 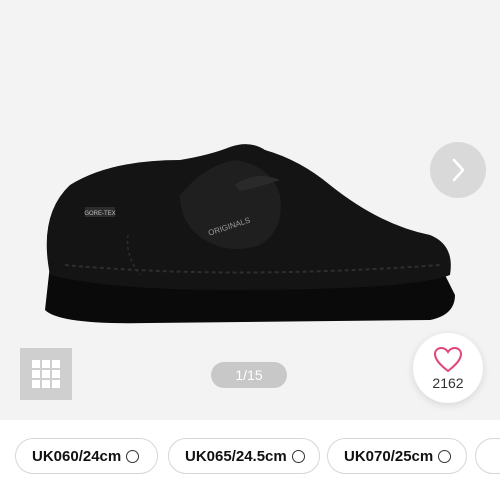 I want to click on chevron-right-icon, so click(x=458, y=170).